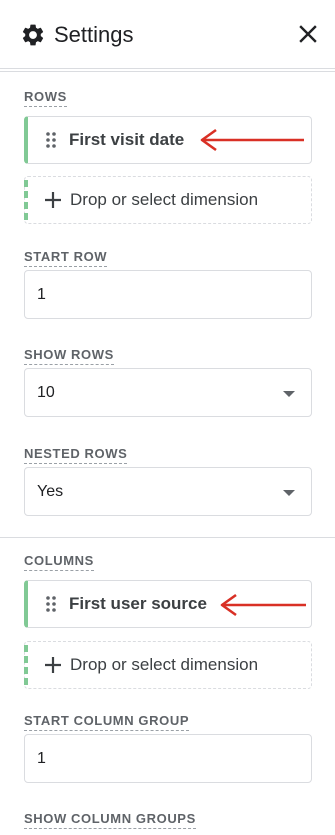 This screenshot has height=835, width=335. Describe the element at coordinates (94, 34) in the screenshot. I see `page-title: Settings` at that location.